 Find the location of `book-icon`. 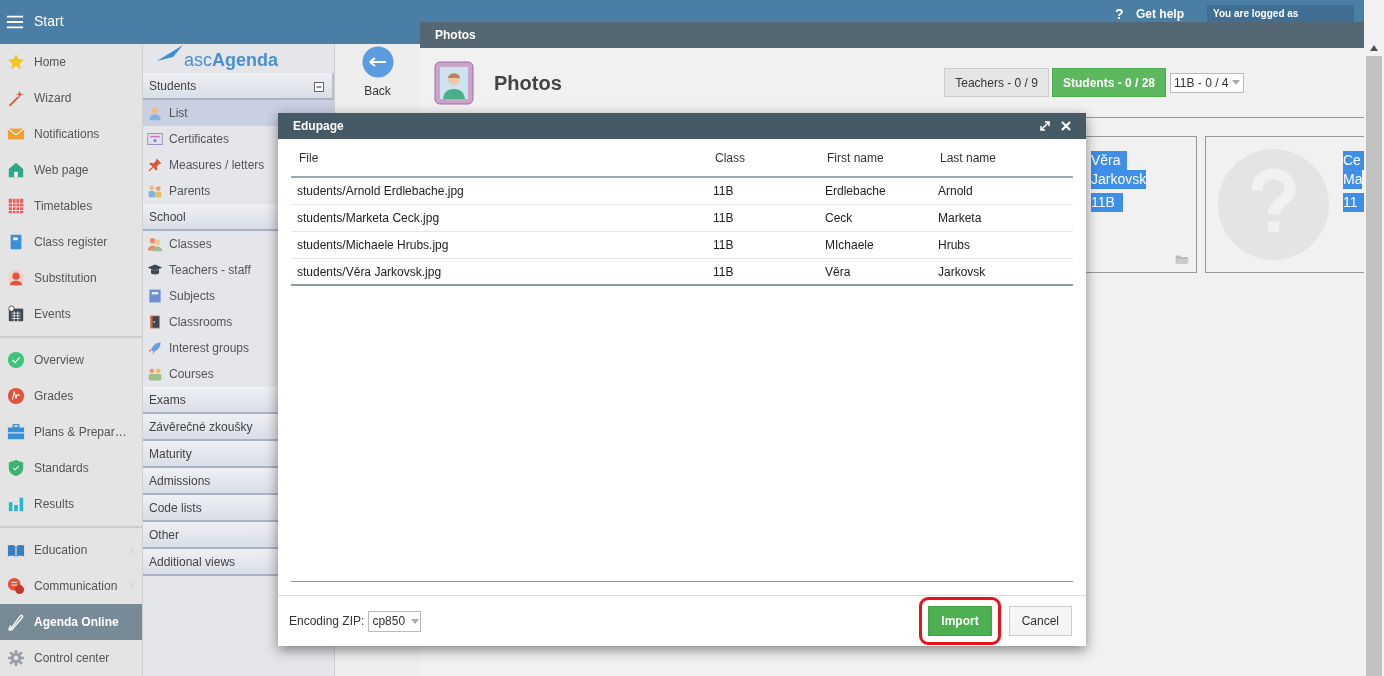

book-icon is located at coordinates (155, 296).